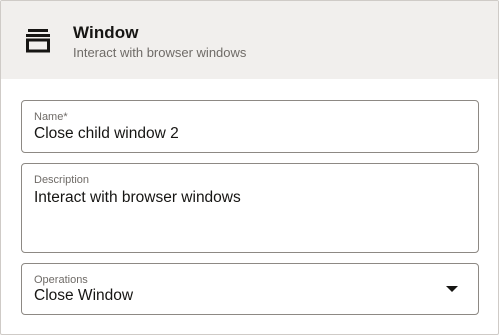 This screenshot has width=499, height=335. What do you see at coordinates (83, 296) in the screenshot?
I see `operations-selected-value: Close Window` at bounding box center [83, 296].